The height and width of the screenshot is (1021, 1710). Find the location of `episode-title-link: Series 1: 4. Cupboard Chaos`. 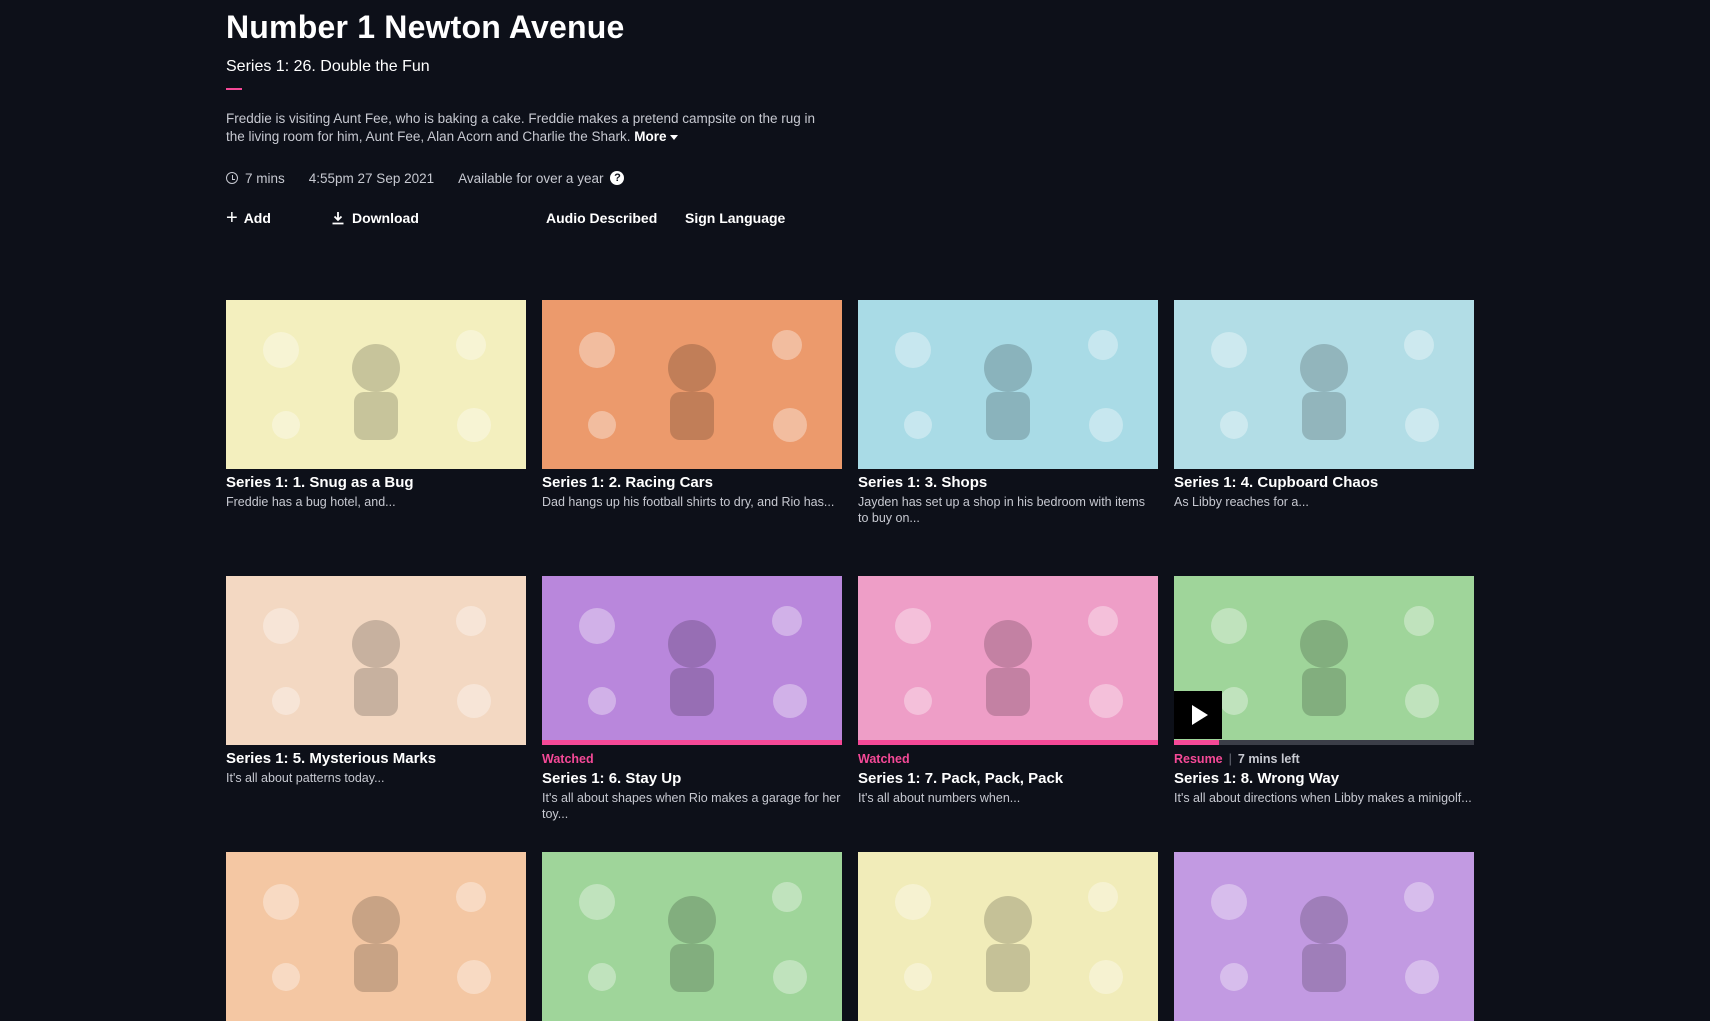

episode-title-link: Series 1: 4. Cupboard Chaos is located at coordinates (1324, 483).